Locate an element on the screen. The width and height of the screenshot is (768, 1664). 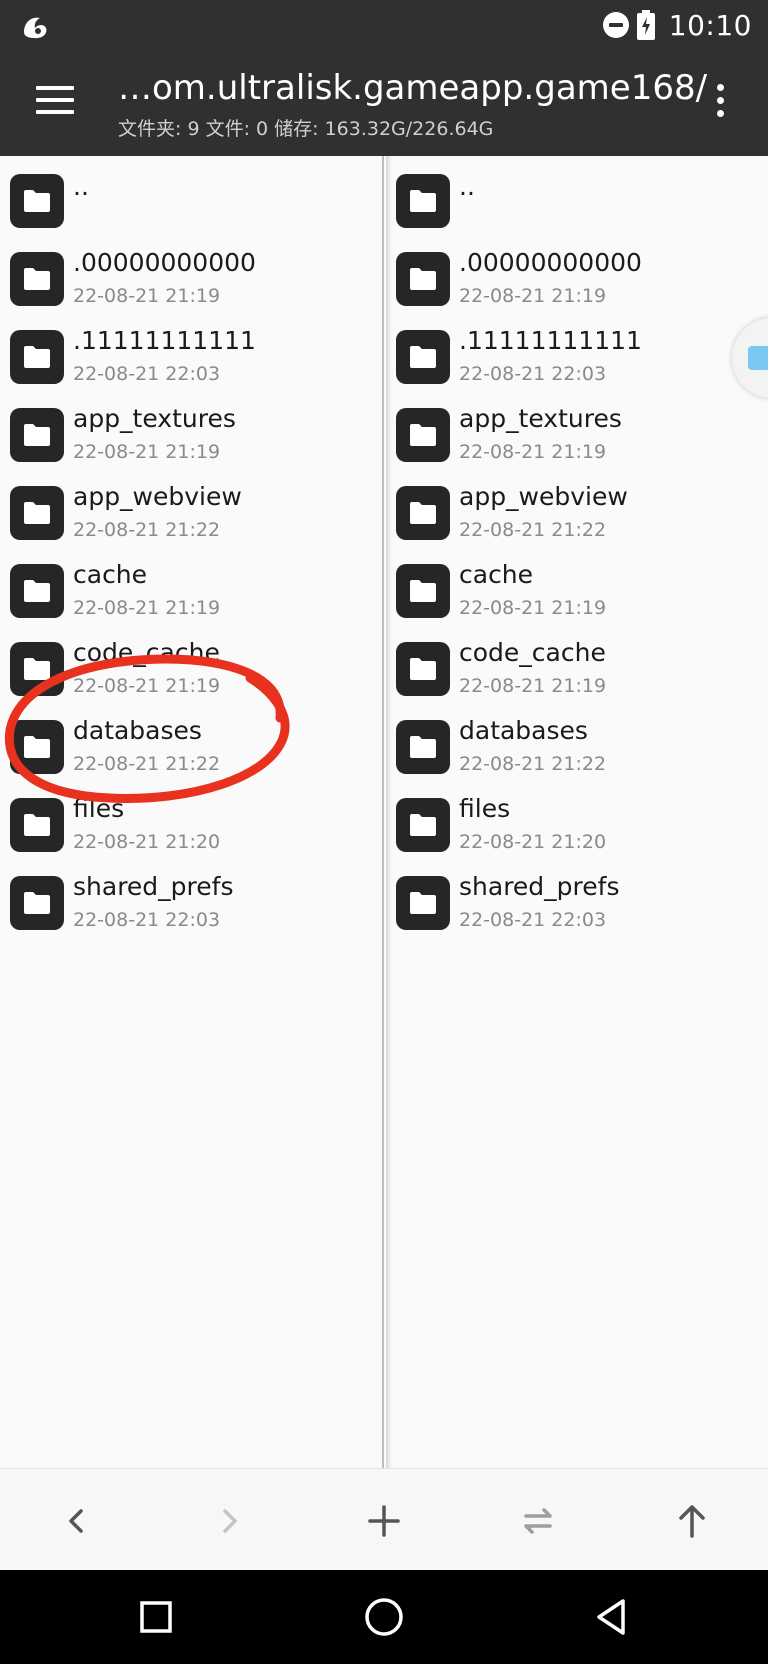
folder-date: 22-08-21 21:20 is located at coordinates (147, 842).